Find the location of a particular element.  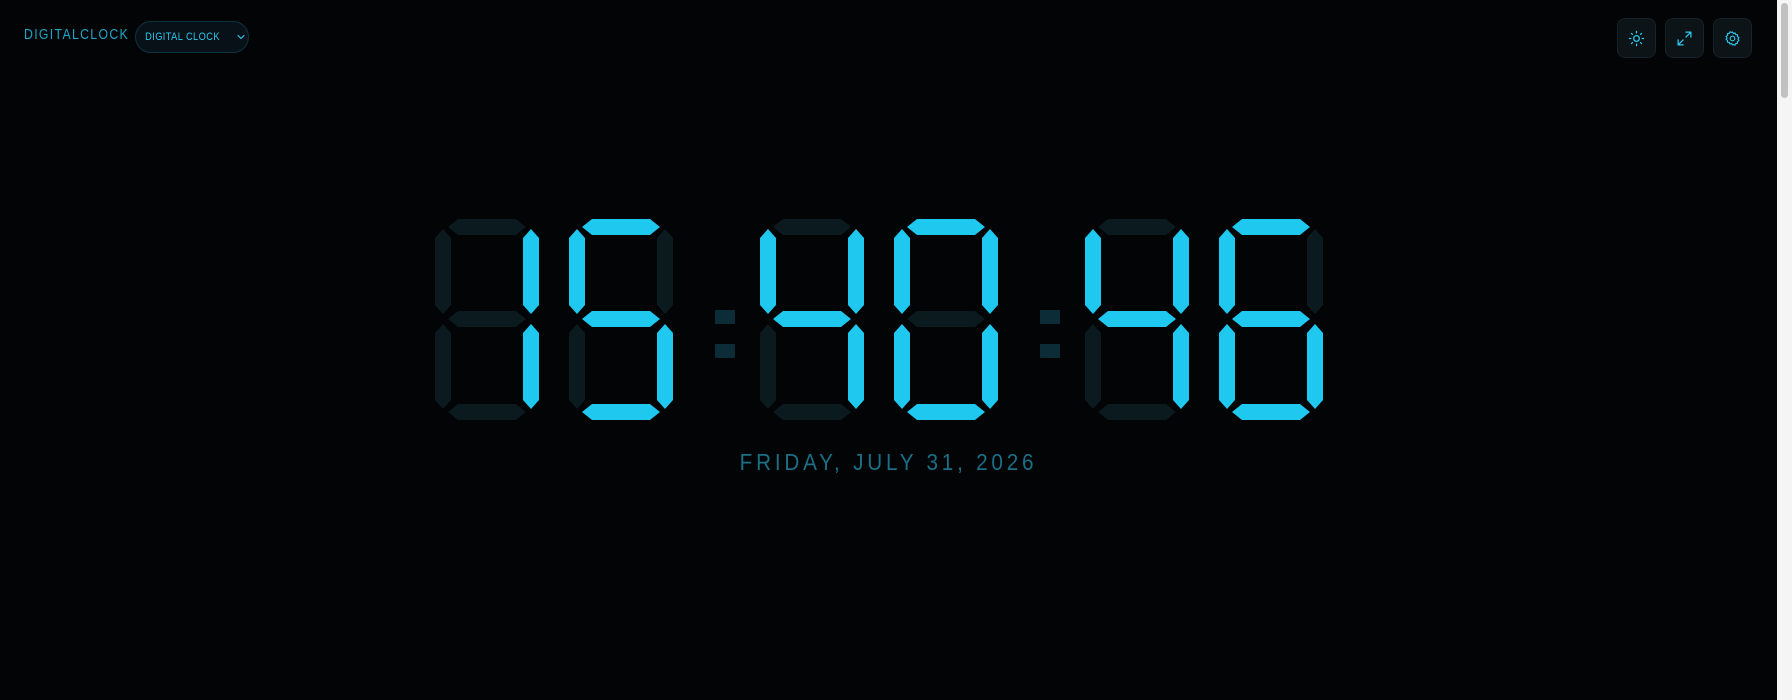

page-scrollbar is located at coordinates (1784, 350).